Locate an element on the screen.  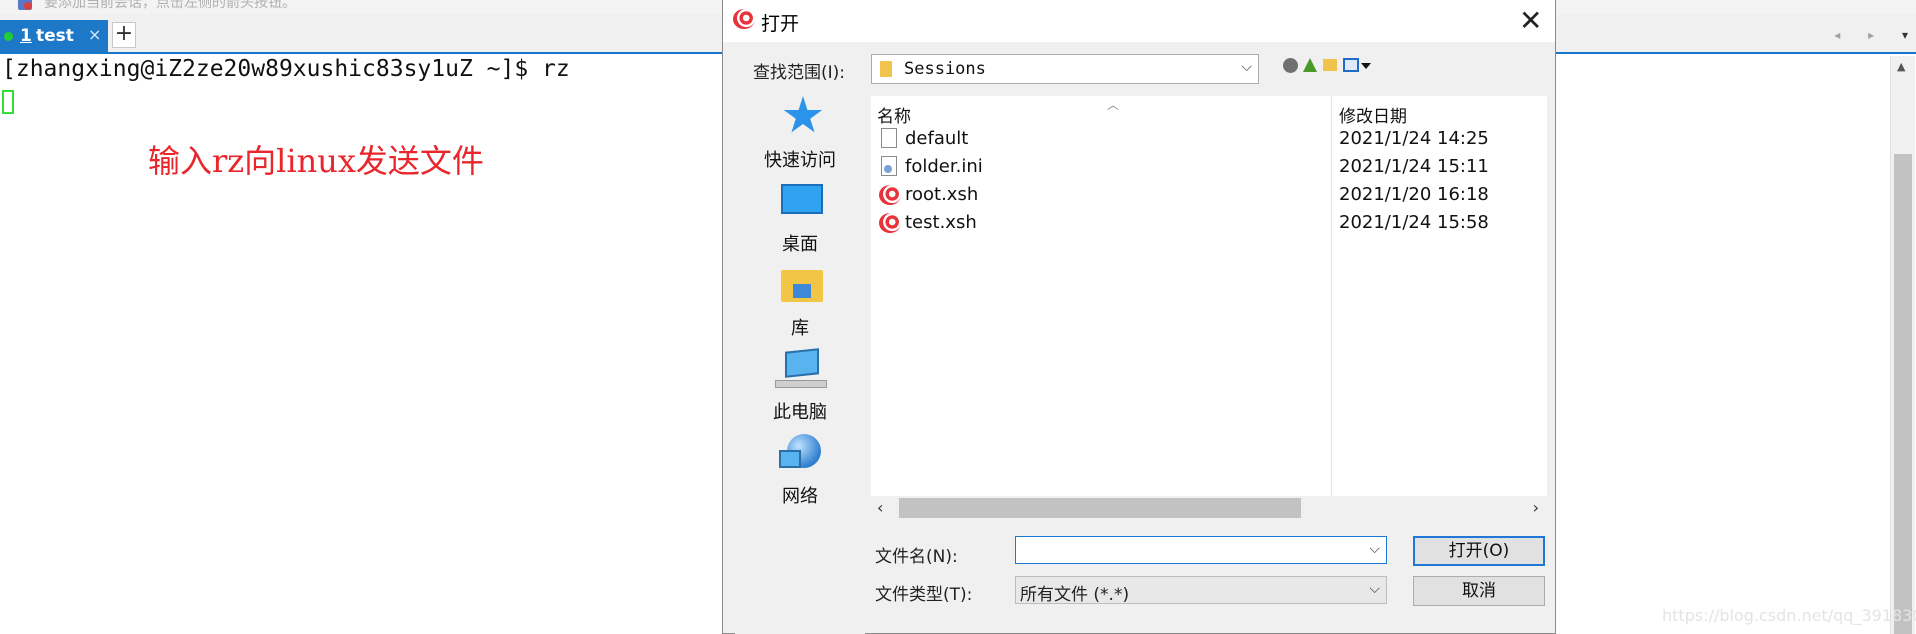
file-list-hscrollbar: ‹ › is located at coordinates (1209, 508).